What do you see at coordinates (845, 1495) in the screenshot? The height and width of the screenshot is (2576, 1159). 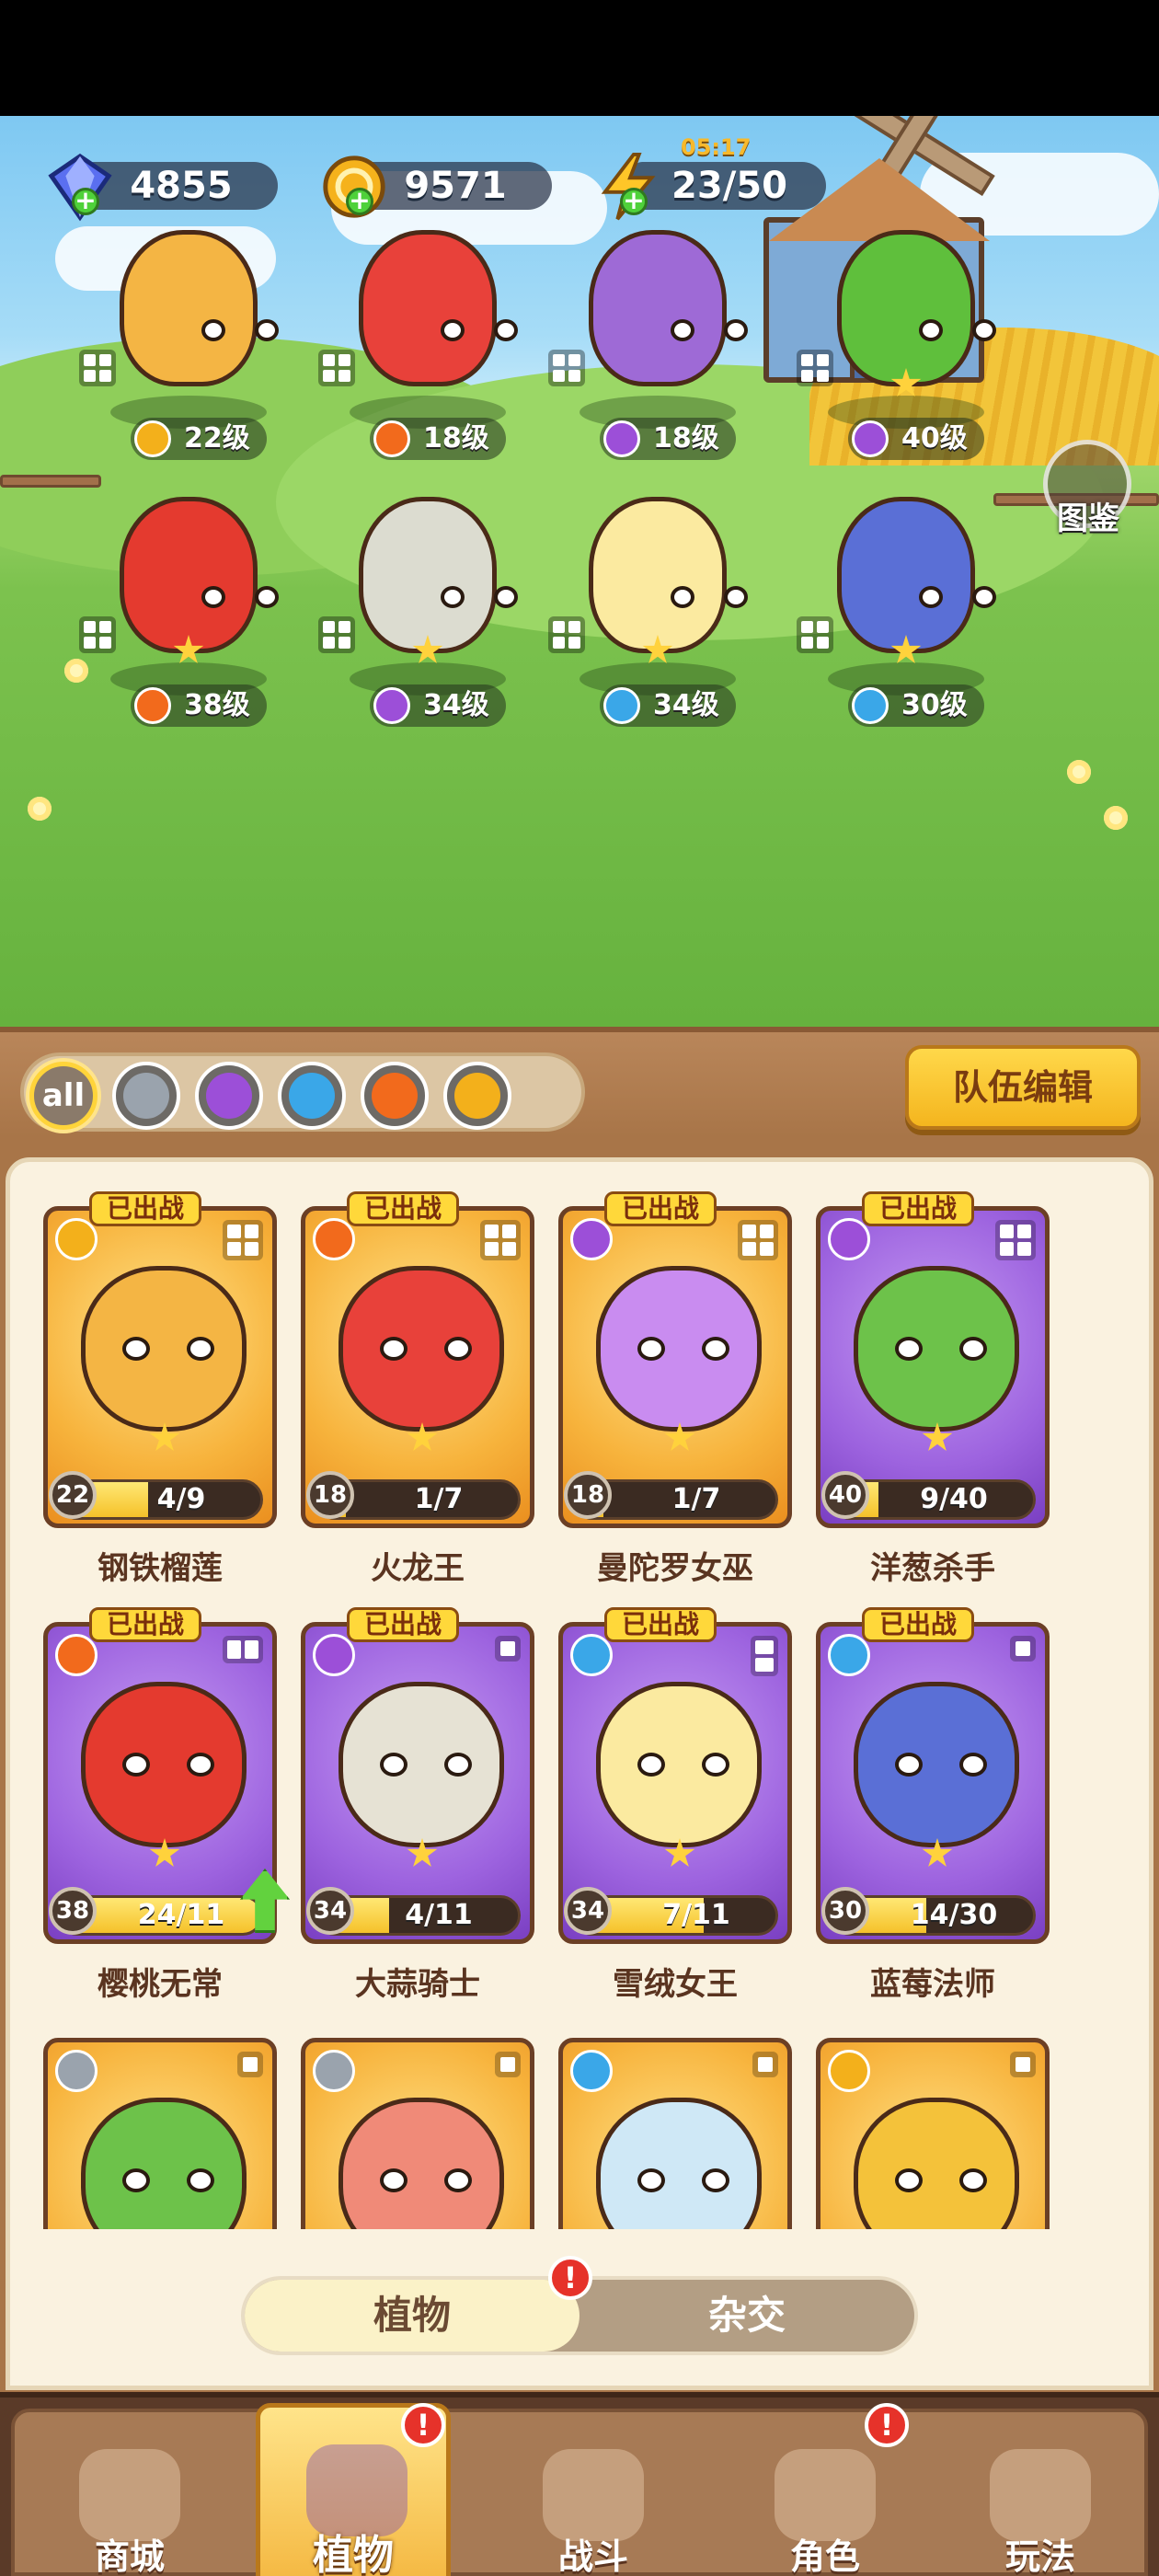 I see `card-level: 40` at bounding box center [845, 1495].